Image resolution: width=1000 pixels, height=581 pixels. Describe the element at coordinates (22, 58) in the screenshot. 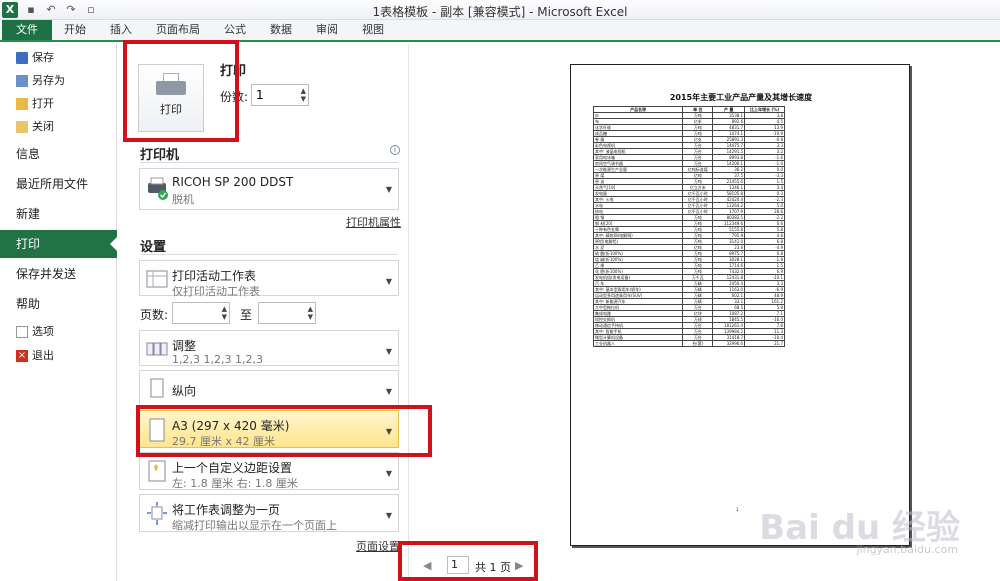

I see `save-icon` at that location.